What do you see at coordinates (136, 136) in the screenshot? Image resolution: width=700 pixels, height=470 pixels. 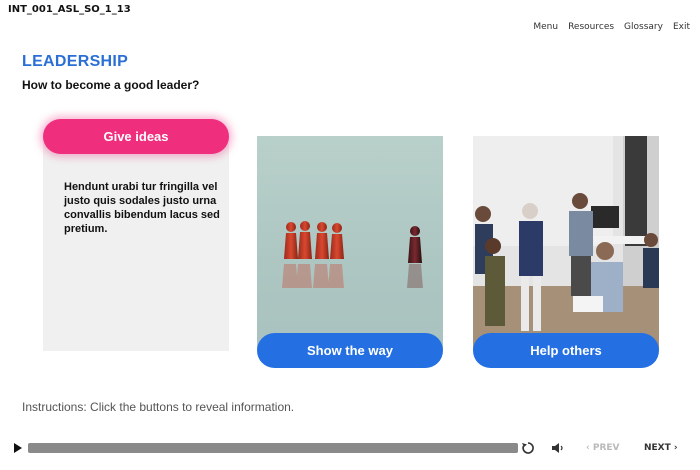 I see `give-ideas-button: Give ideas` at bounding box center [136, 136].